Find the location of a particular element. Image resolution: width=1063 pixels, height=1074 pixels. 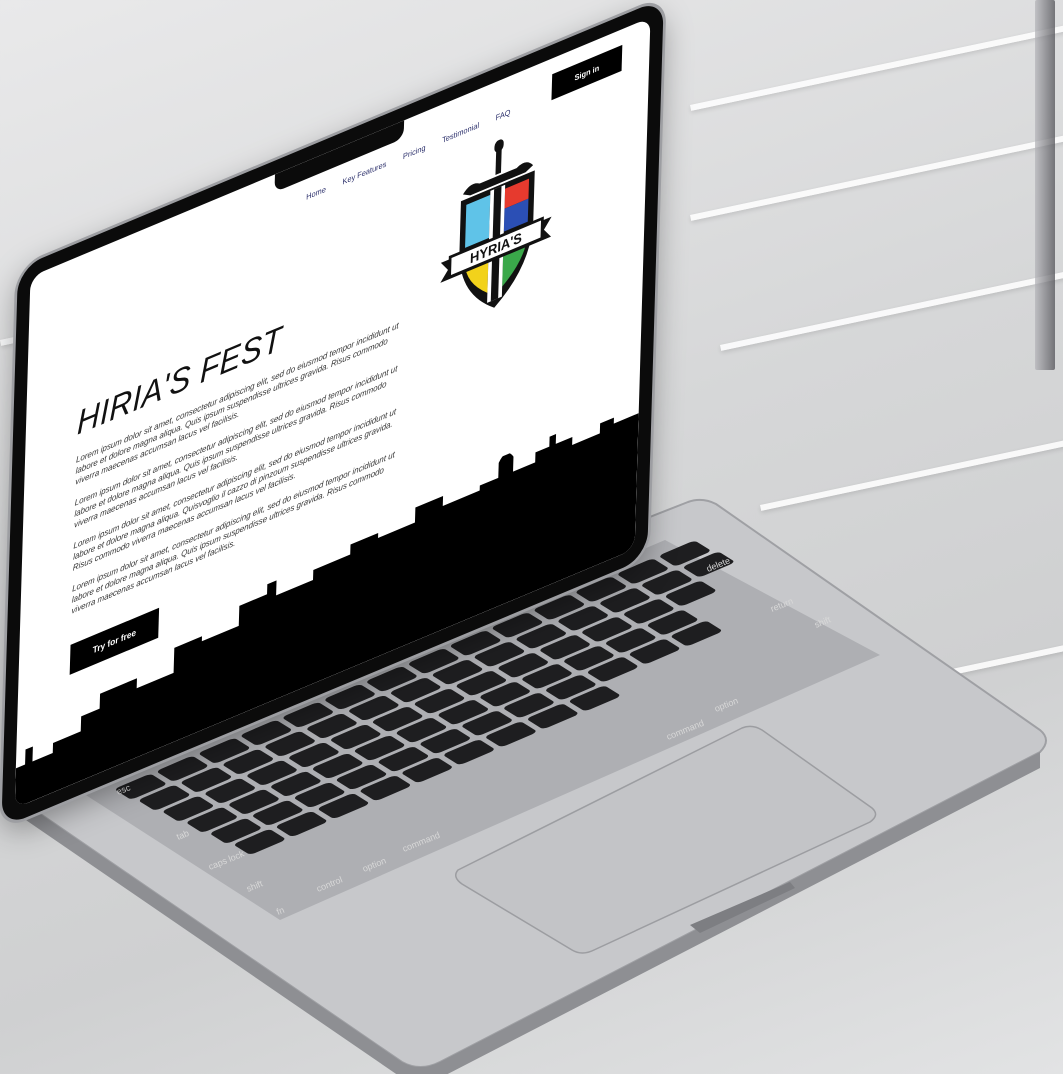

nav-link-testimonial: Testimonial is located at coordinates (460, 133).